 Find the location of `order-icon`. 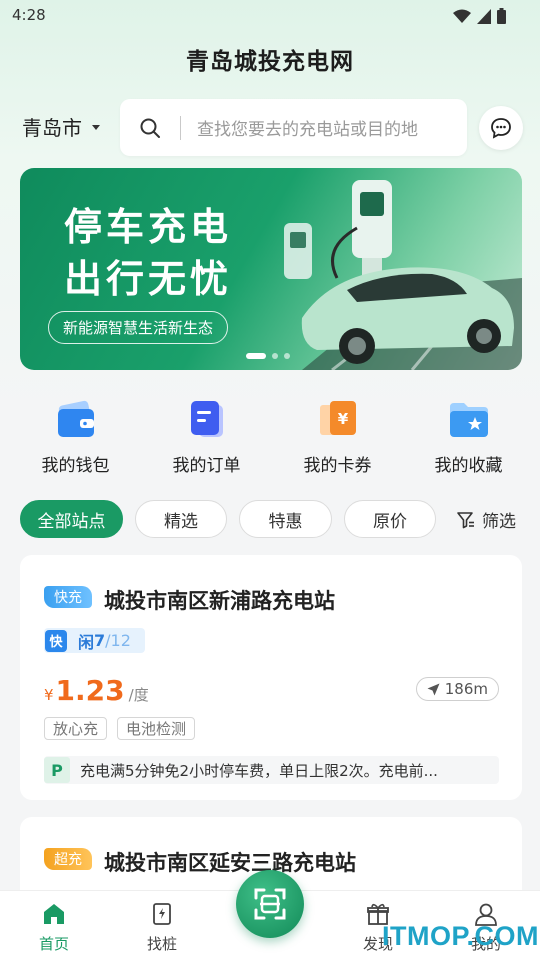

order-icon is located at coordinates (206, 419).